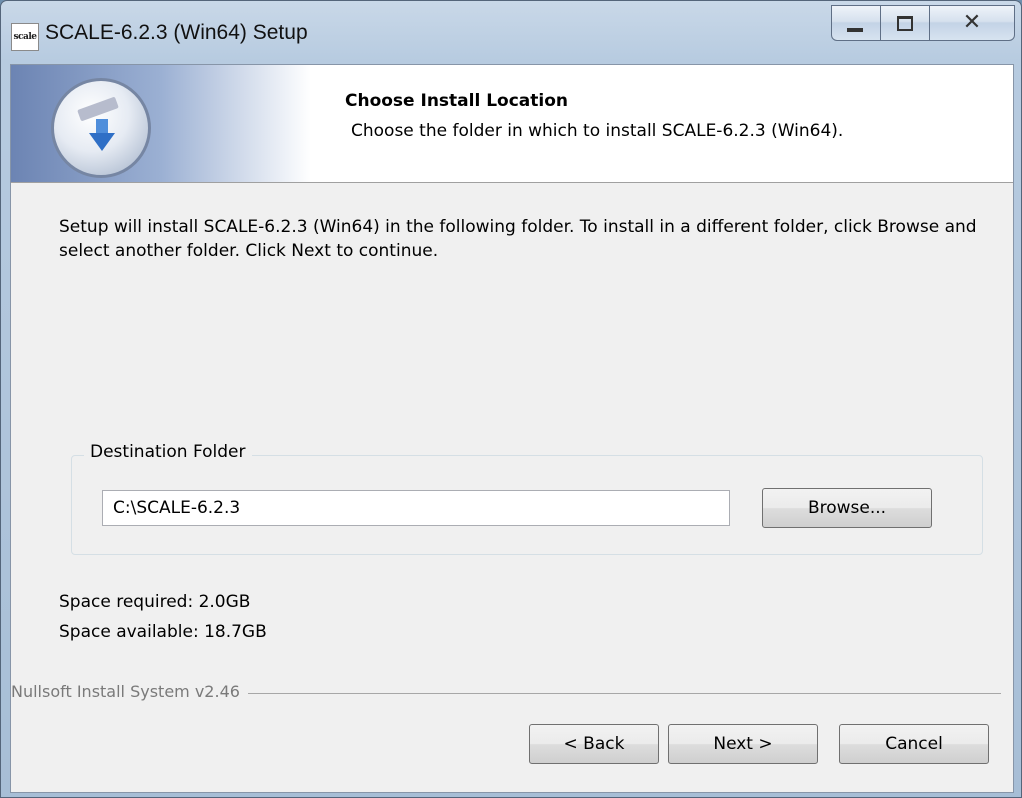  What do you see at coordinates (856, 23) in the screenshot?
I see `minimize-icon` at bounding box center [856, 23].